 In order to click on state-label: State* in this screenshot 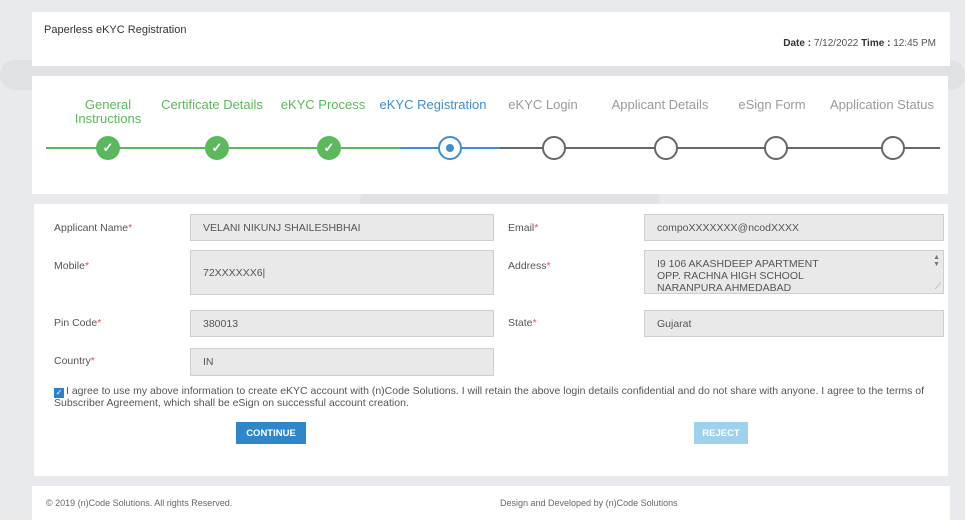, I will do `click(522, 323)`.